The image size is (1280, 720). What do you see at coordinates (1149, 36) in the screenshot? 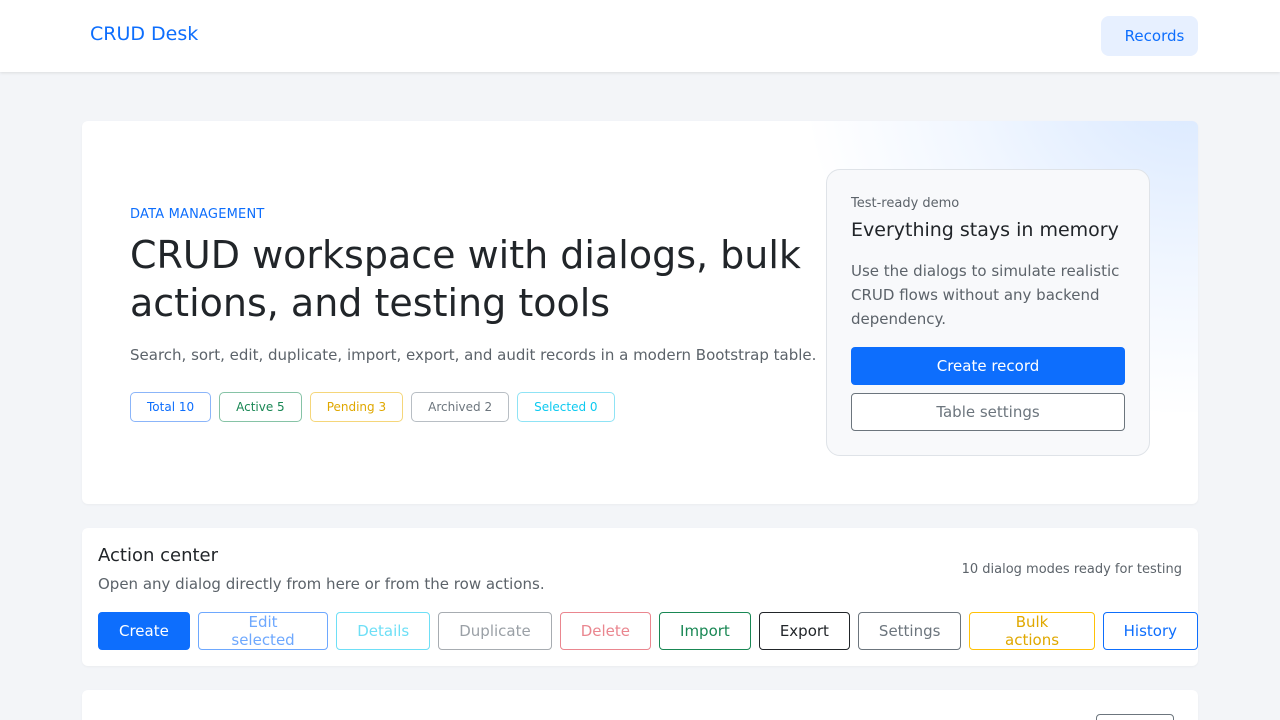
I see `nav-records-link: Records` at bounding box center [1149, 36].